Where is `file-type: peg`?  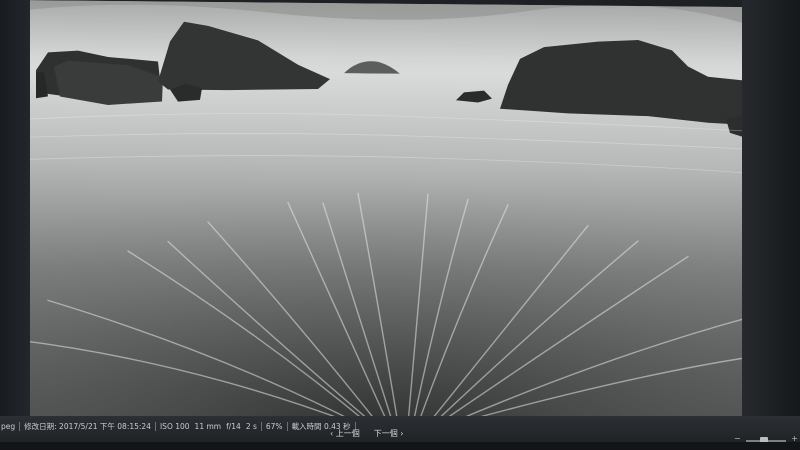
file-type: peg is located at coordinates (8, 426).